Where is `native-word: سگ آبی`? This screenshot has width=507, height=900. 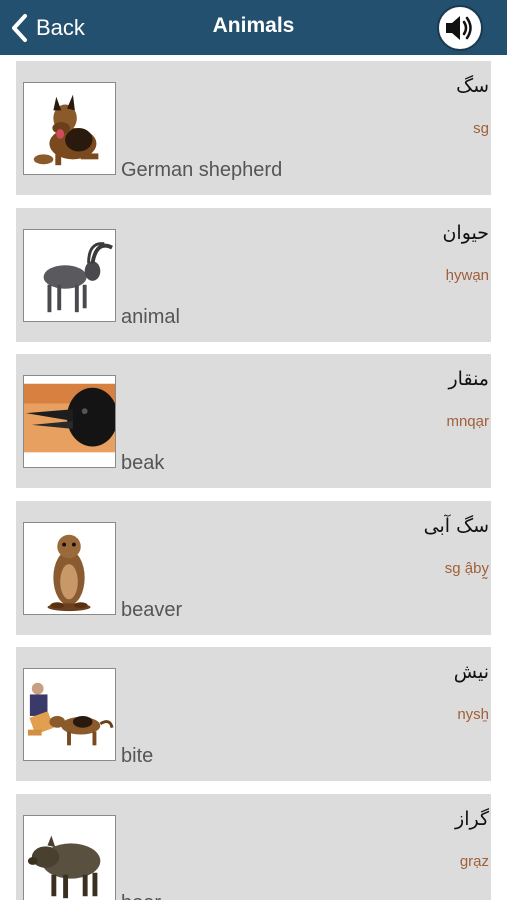 native-word: سگ آبی is located at coordinates (456, 526).